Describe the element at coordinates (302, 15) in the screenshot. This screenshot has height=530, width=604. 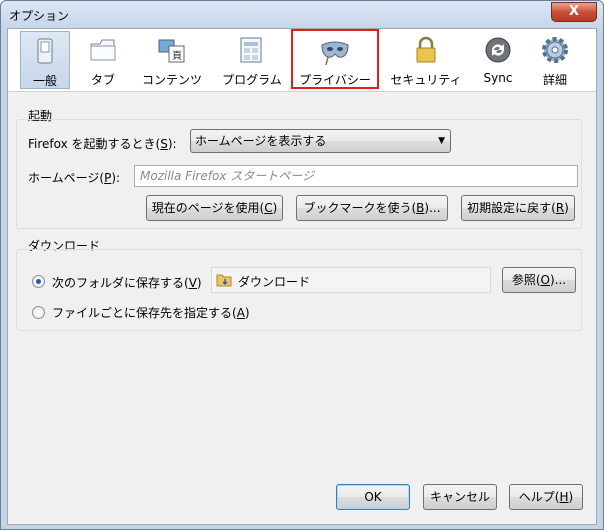
I see `title-bar: オプション X` at that location.